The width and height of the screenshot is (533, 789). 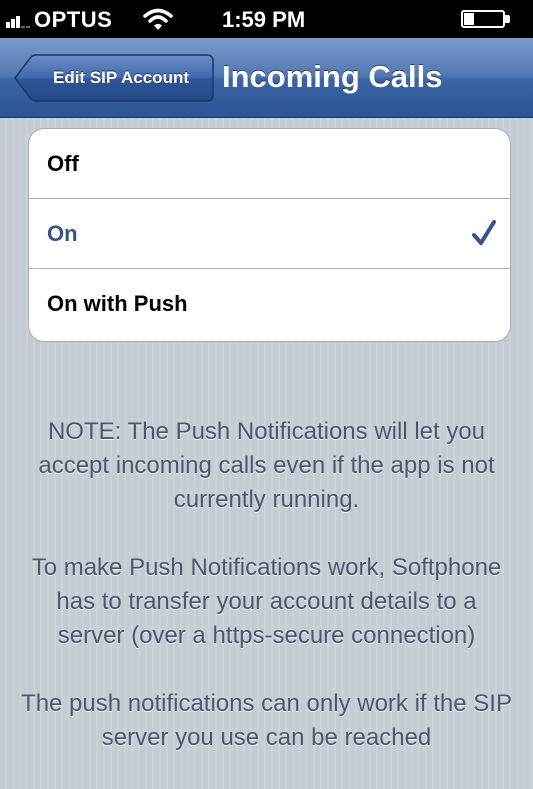 What do you see at coordinates (269, 305) in the screenshot?
I see `option-on-with-push: On with Push` at bounding box center [269, 305].